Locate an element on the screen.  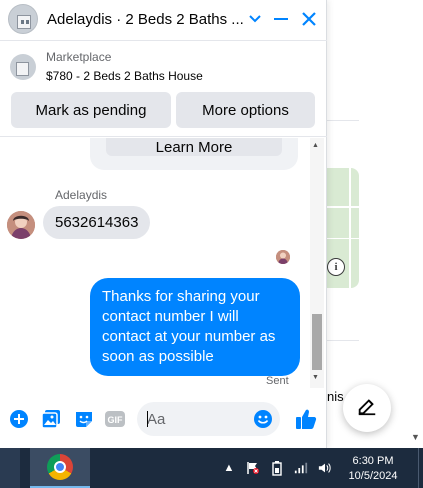
learn-more-label: Learn More is located at coordinates (194, 147).